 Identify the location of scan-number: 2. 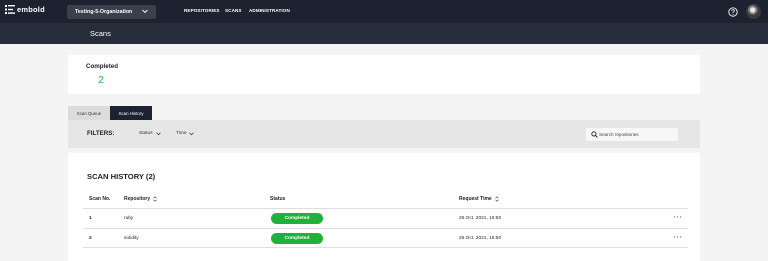
(90, 238).